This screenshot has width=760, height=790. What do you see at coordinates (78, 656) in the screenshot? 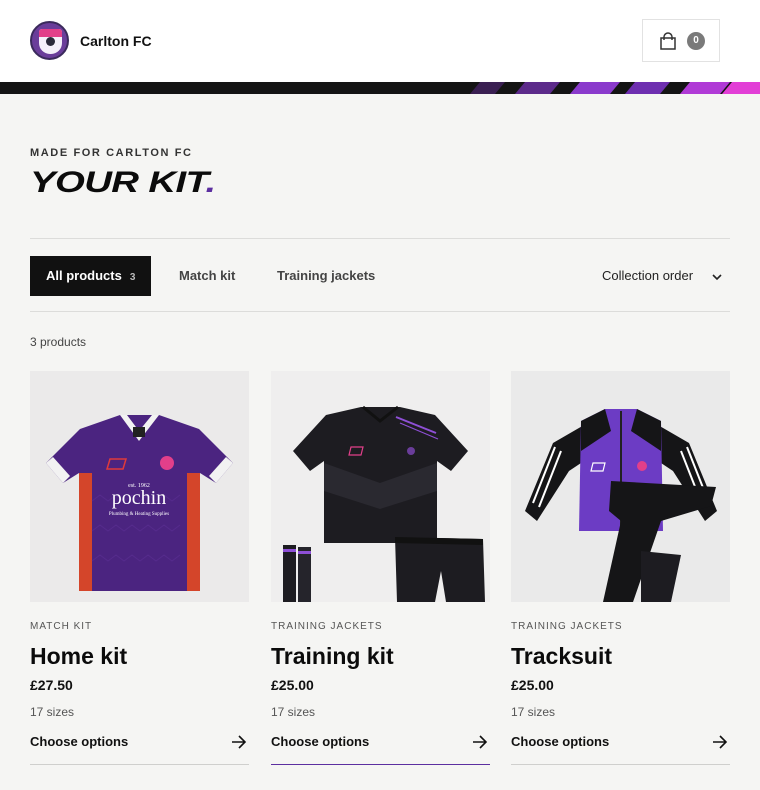
I see `product-name: Home kit` at bounding box center [78, 656].